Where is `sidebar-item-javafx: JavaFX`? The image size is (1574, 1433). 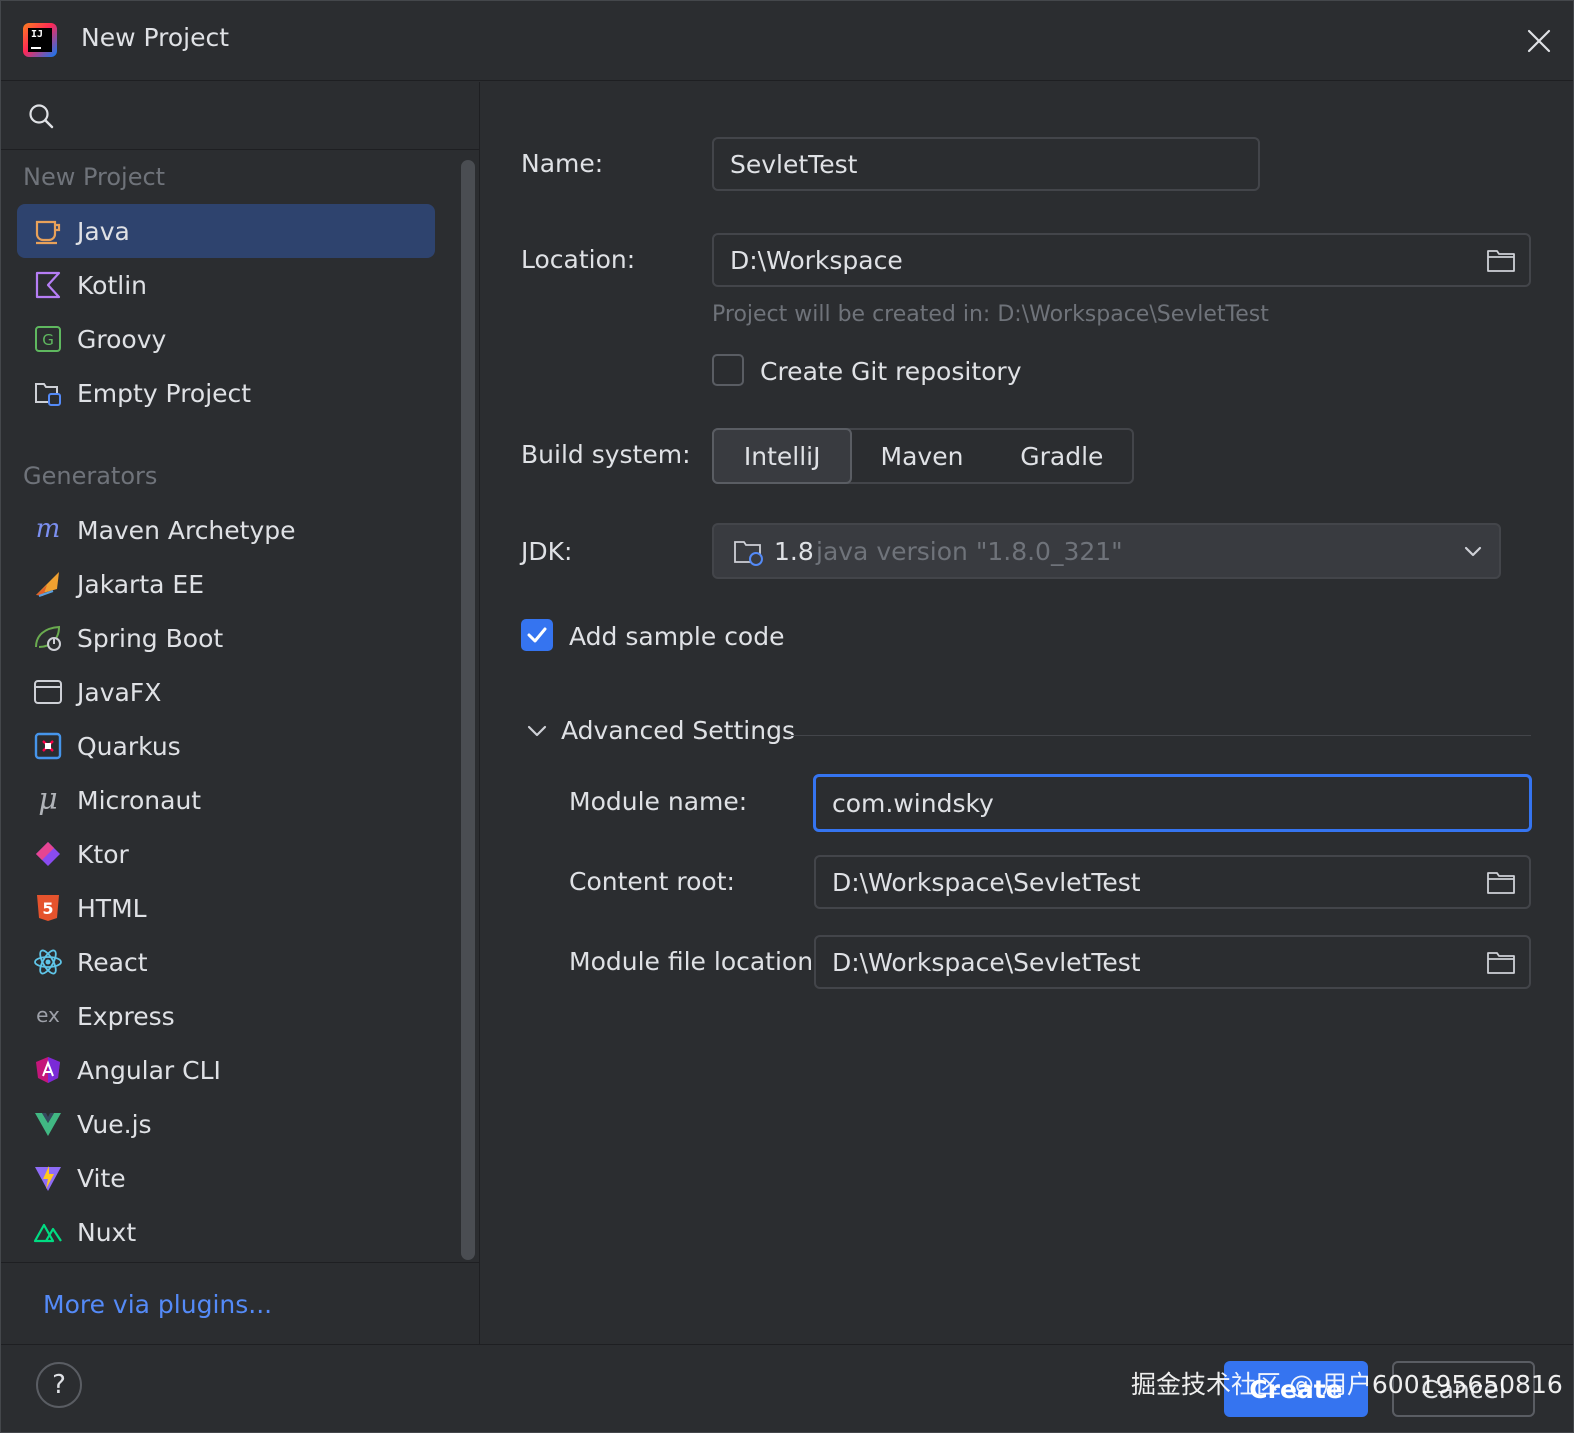
sidebar-item-javafx: JavaFX is located at coordinates (226, 692).